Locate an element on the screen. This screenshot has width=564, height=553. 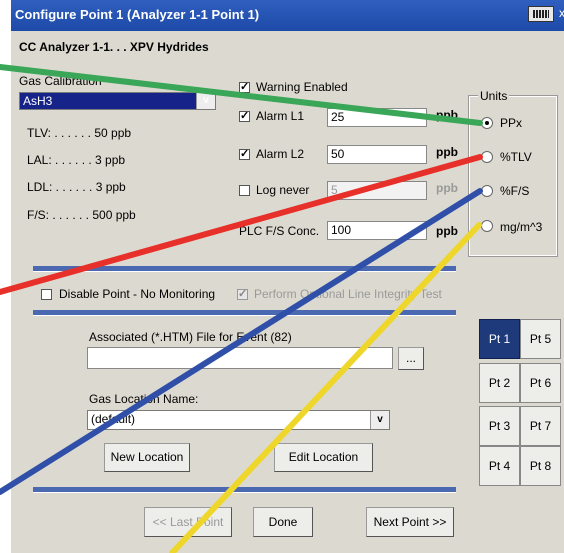
green-pointer-line is located at coordinates (241, 95).